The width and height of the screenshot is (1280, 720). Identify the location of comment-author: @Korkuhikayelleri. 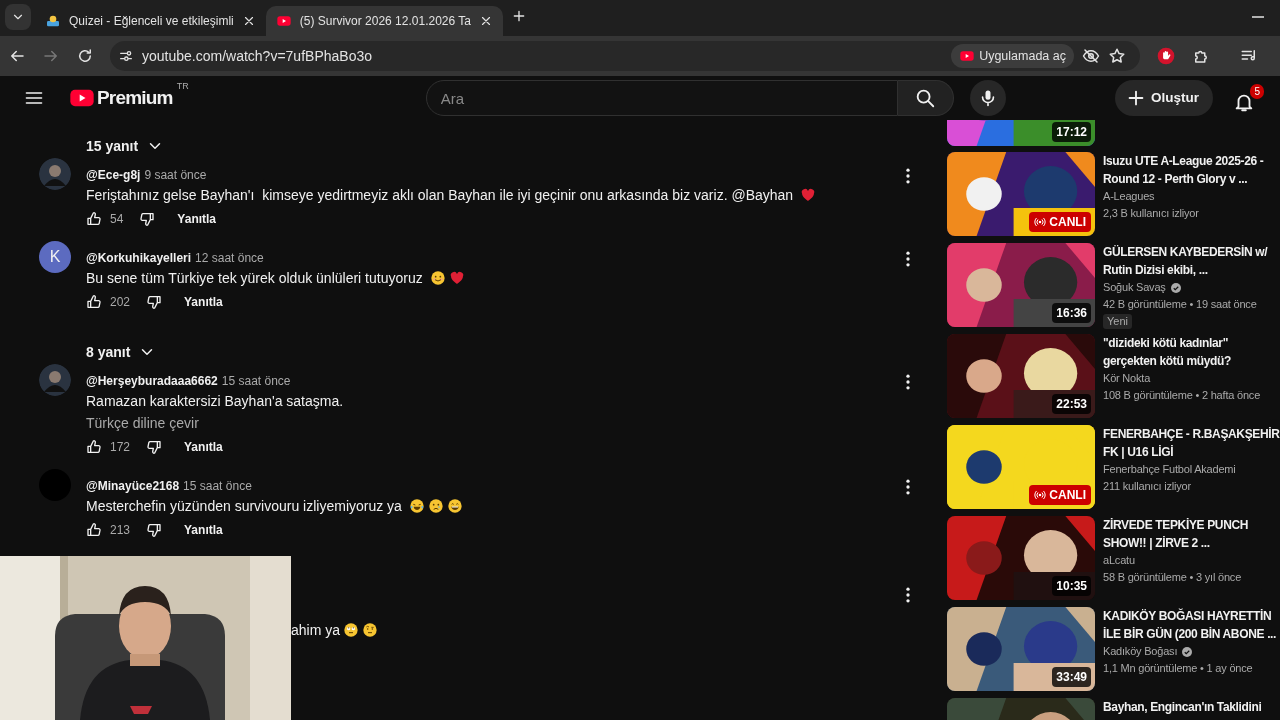
(139, 258).